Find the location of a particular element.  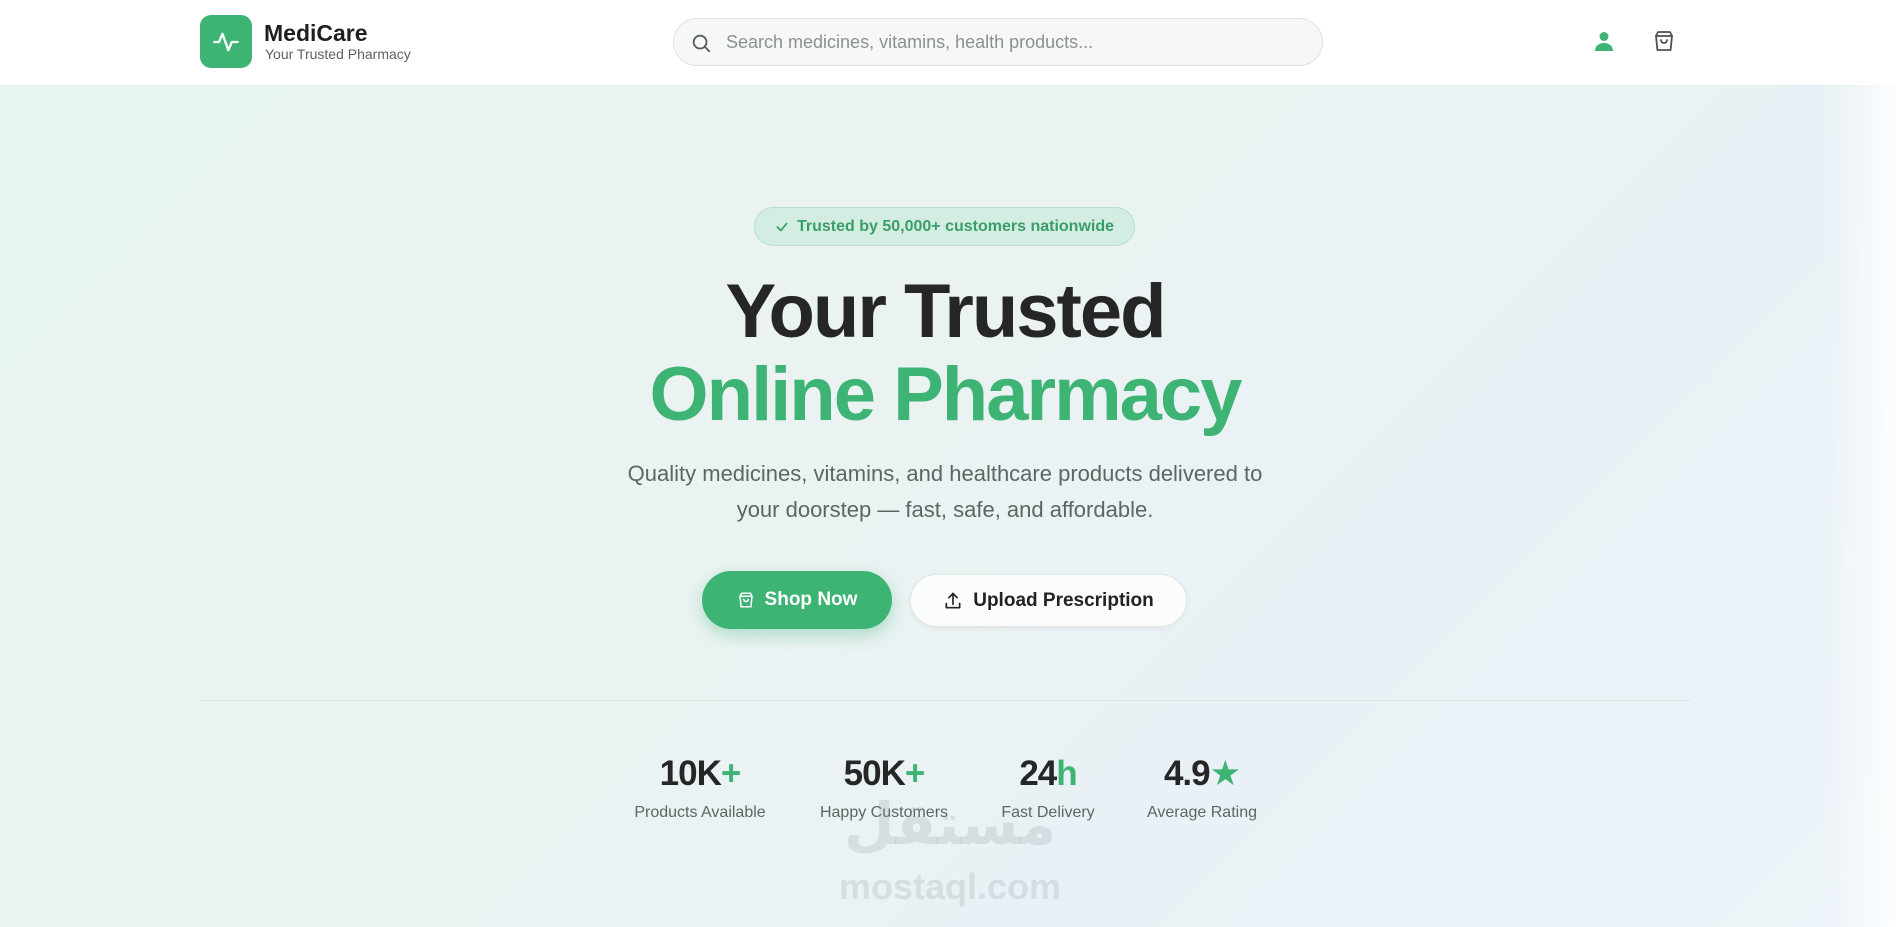

search-input is located at coordinates (1016, 42).